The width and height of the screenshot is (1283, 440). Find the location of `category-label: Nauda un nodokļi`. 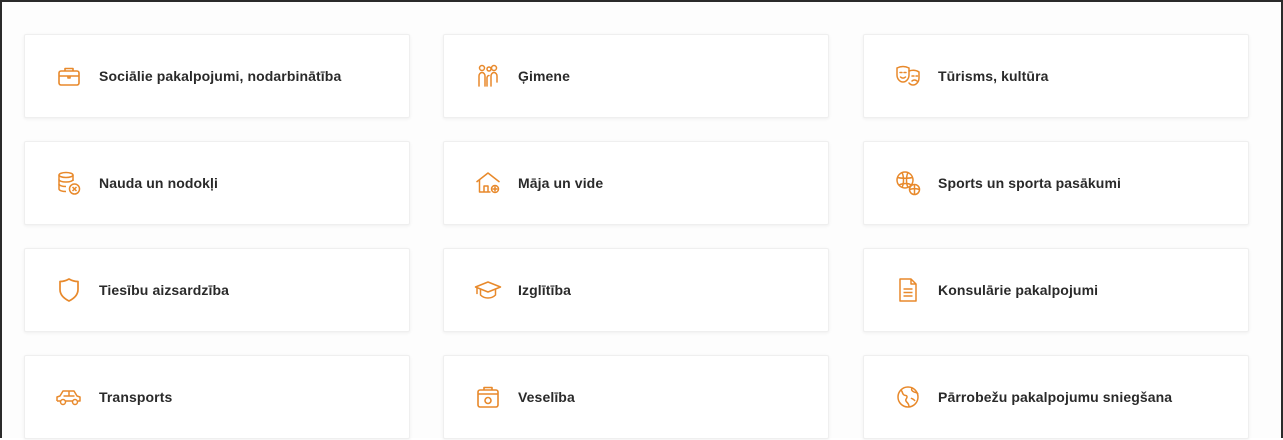

category-label: Nauda un nodokļi is located at coordinates (159, 183).